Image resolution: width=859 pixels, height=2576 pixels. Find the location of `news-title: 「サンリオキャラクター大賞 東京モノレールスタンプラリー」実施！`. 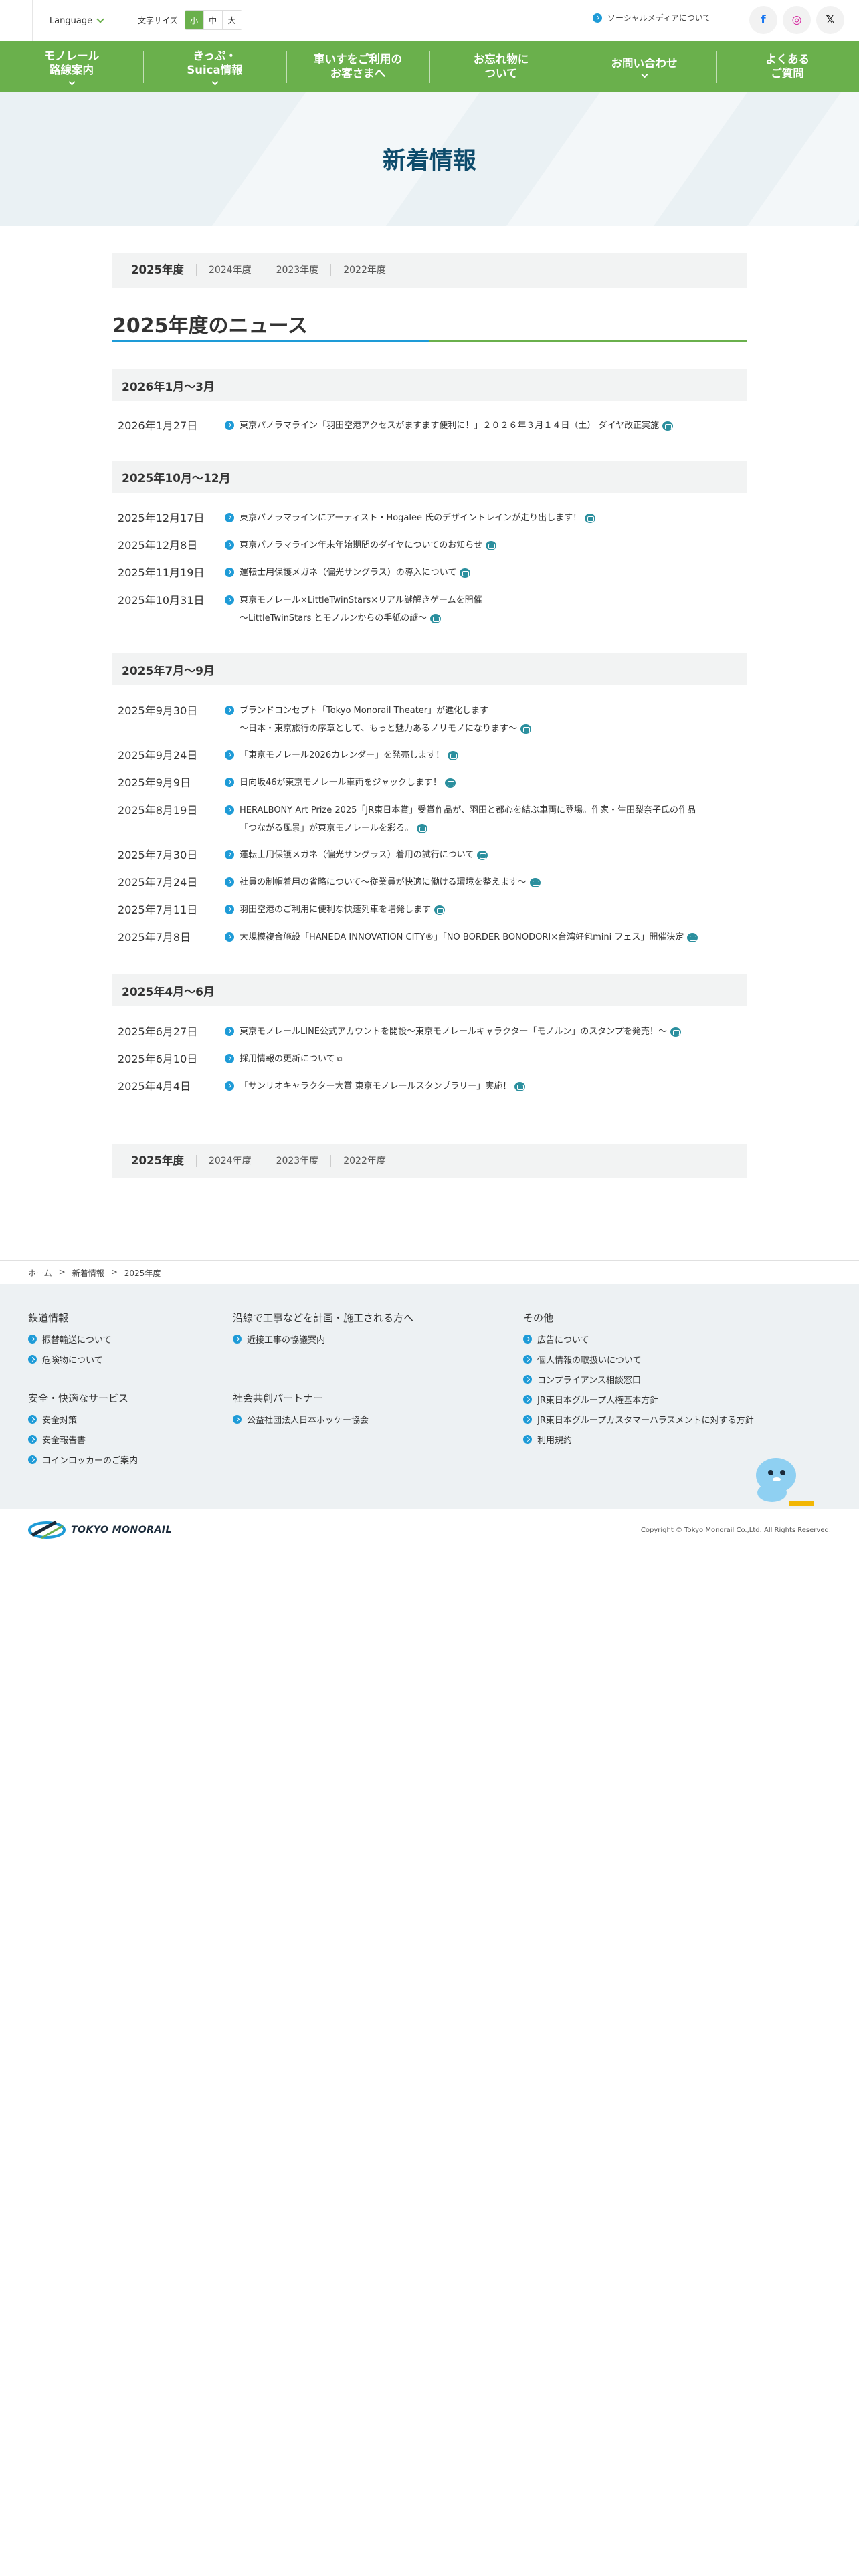

news-title: 「サンリオキャラクター大賞 東京モノレールスタンプラリー」実施！ is located at coordinates (376, 1086).